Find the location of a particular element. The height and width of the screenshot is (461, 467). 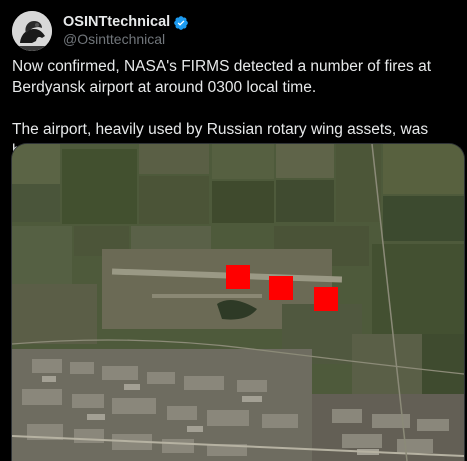

author-names: OSINTtechnical @Osinttechnical is located at coordinates (126, 31).